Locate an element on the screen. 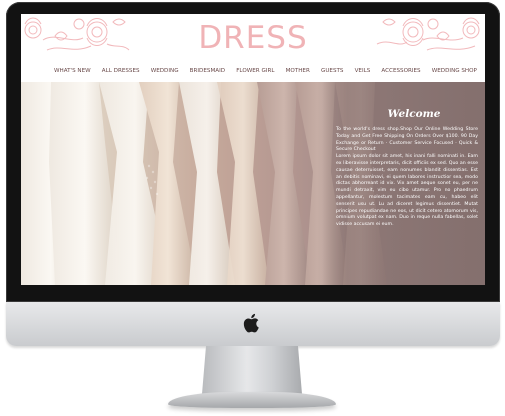  nav-item-wedding: WEDDING is located at coordinates (165, 71).